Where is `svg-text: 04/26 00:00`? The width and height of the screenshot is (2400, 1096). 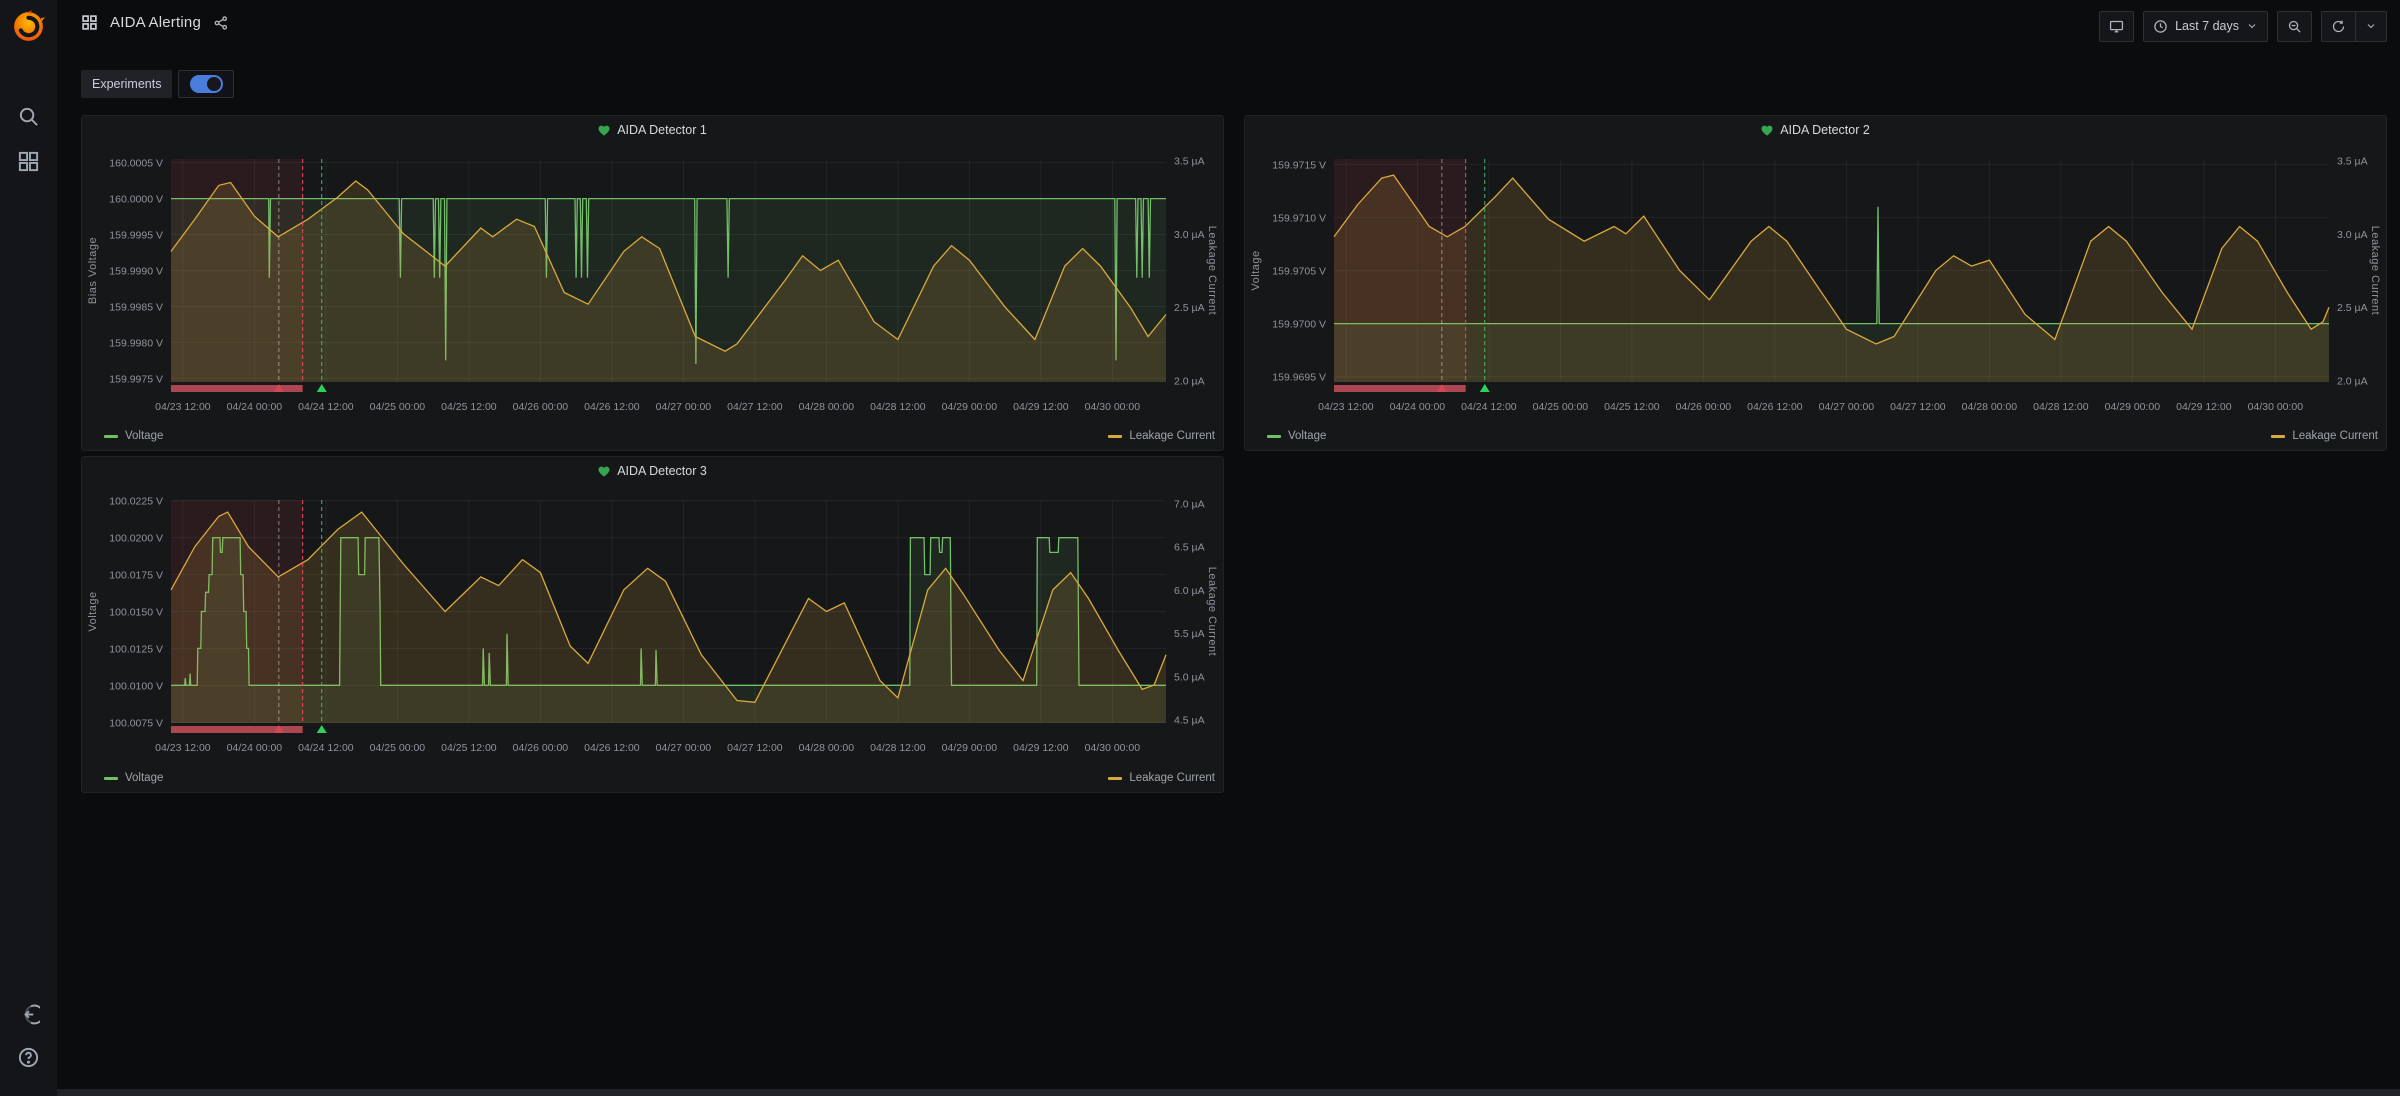 svg-text: 04/26 00:00 is located at coordinates (1704, 407).